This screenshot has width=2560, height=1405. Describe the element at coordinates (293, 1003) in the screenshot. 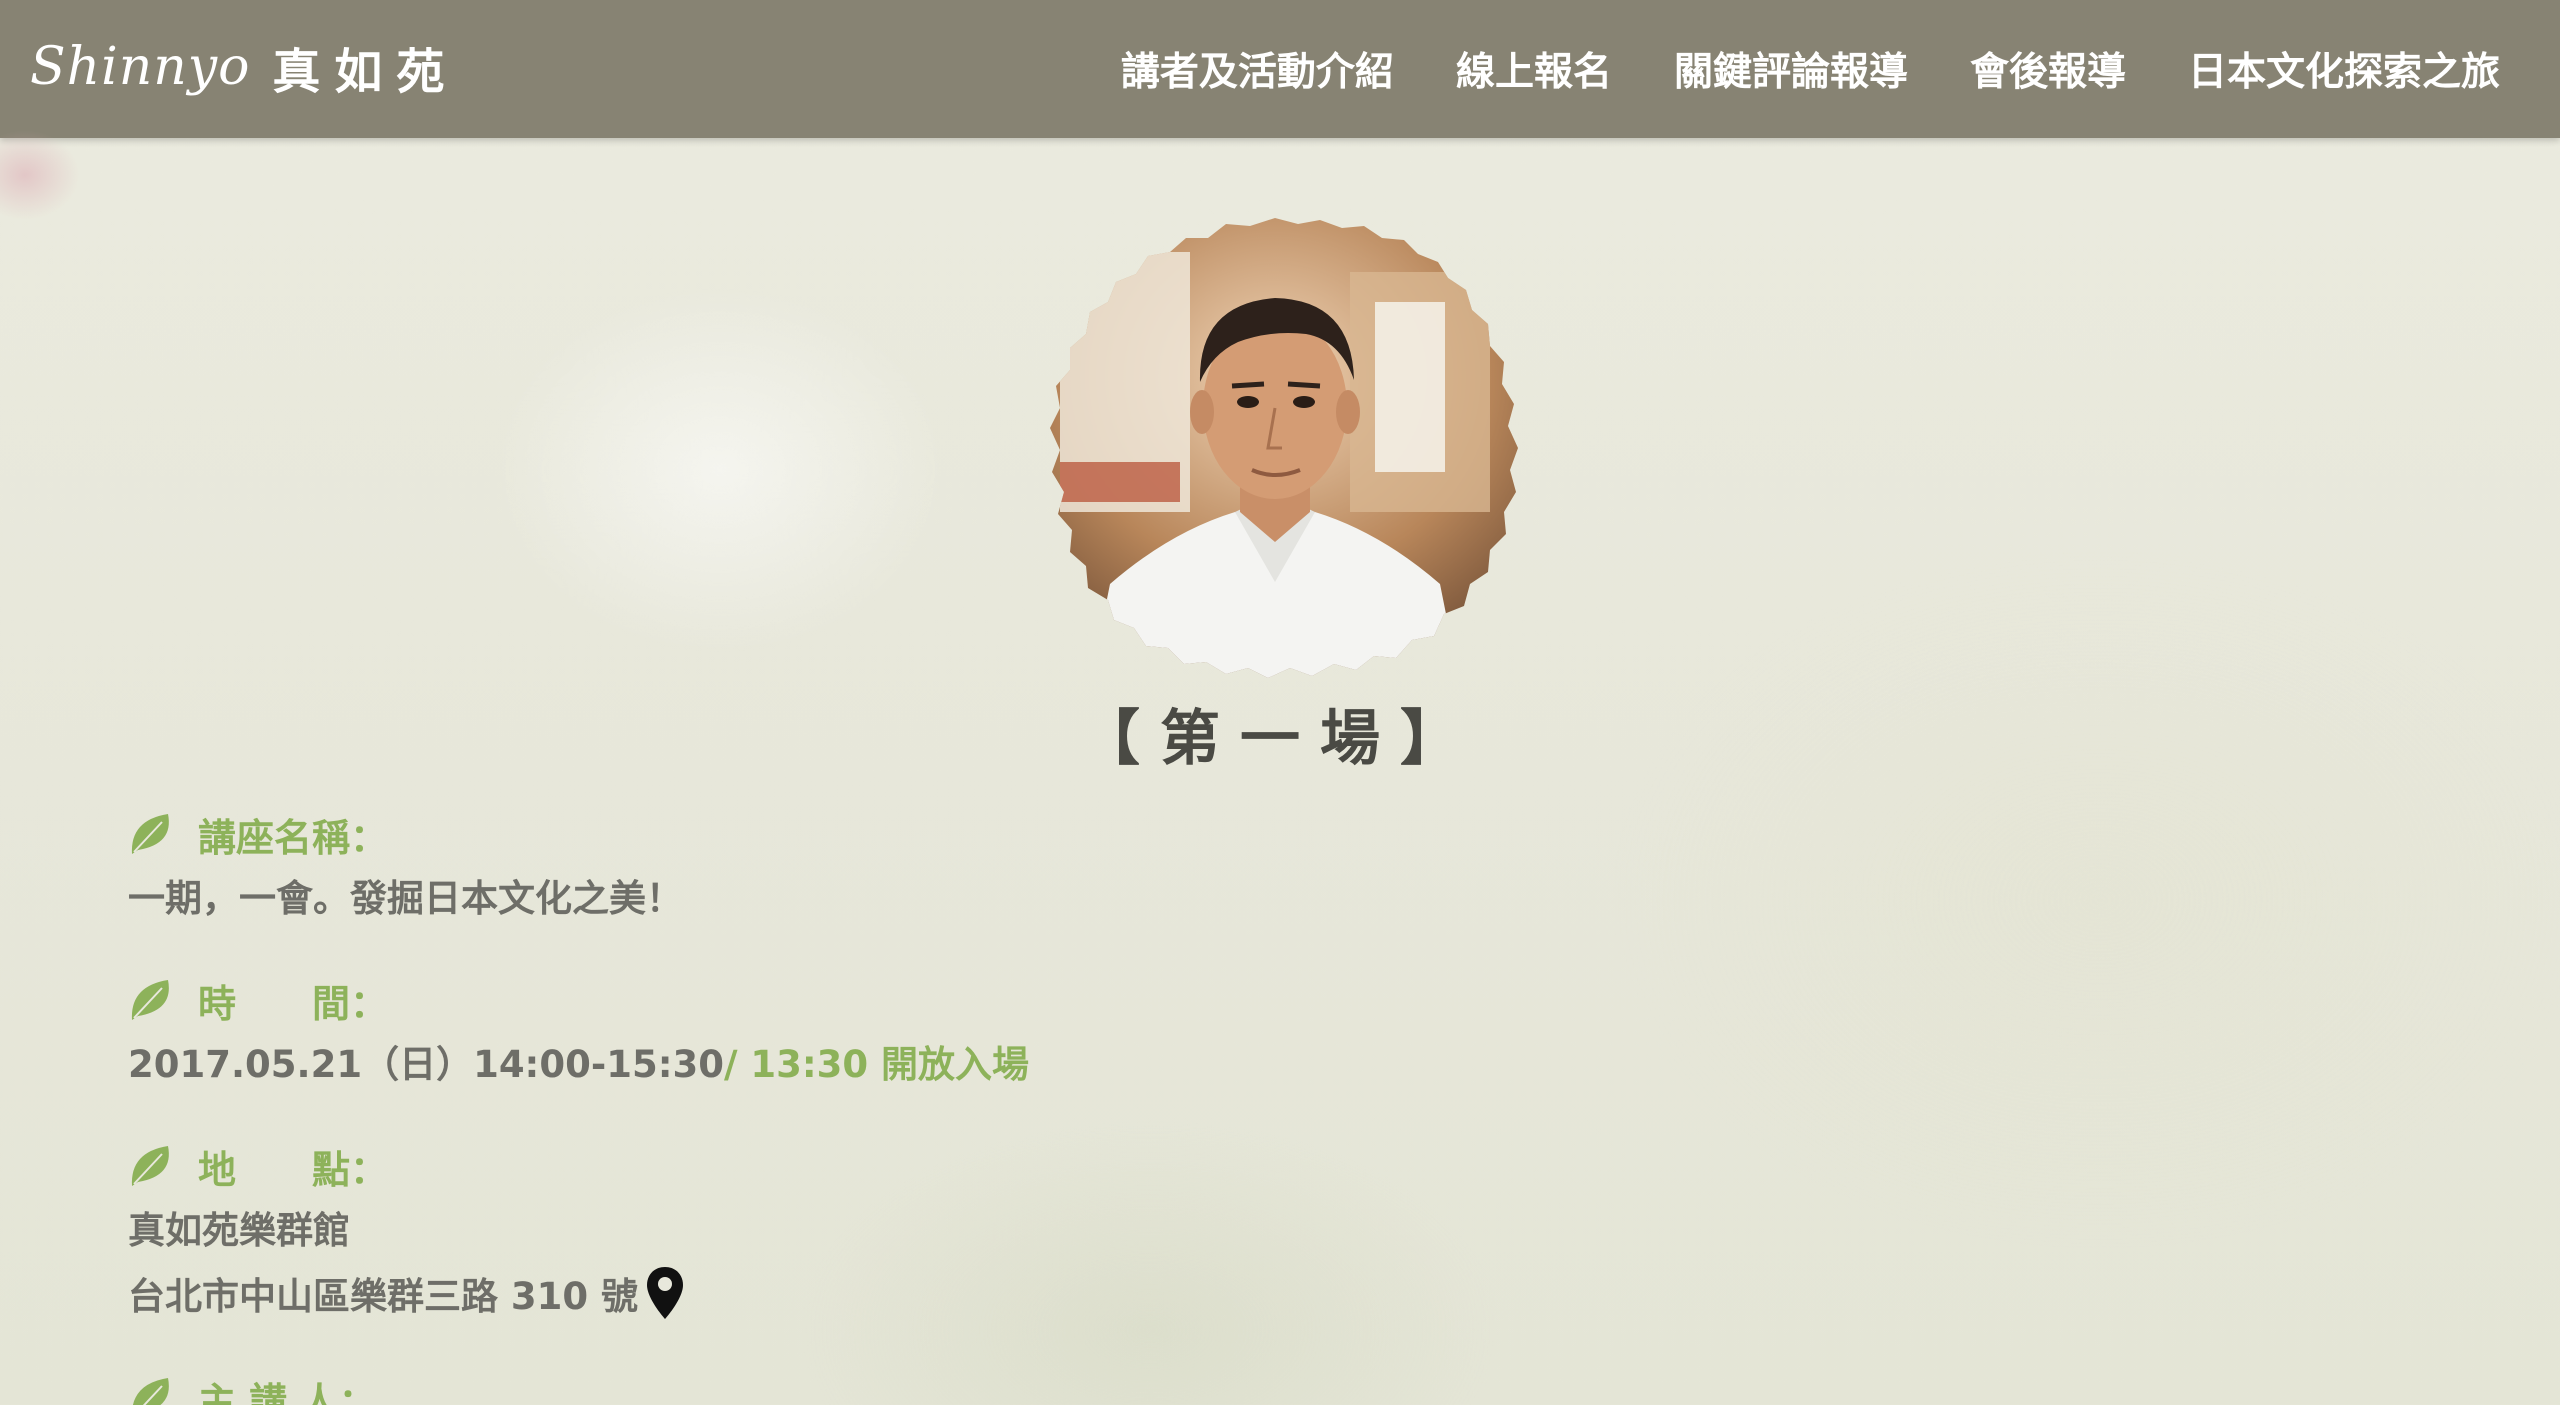

I see `time-label: 時 間：` at that location.